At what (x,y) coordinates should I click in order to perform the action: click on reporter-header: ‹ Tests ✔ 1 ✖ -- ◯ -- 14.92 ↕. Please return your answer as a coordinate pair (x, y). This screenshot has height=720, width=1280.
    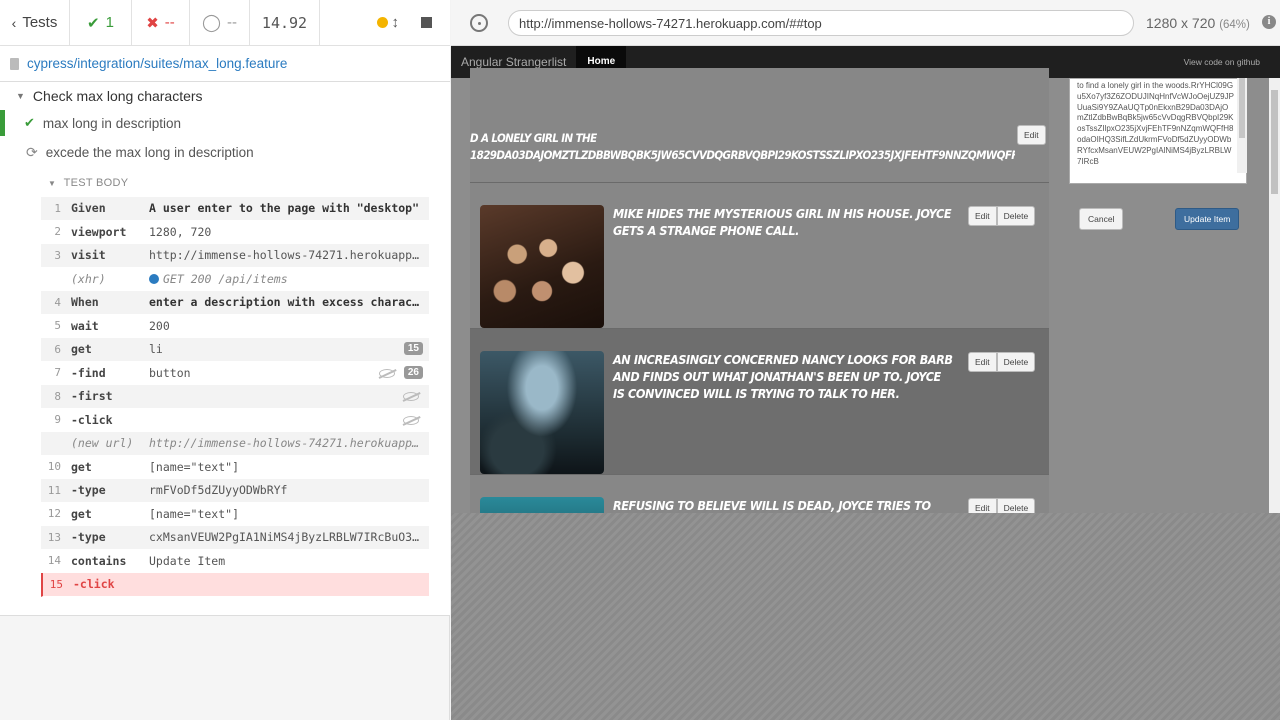
    Looking at the image, I should click on (225, 23).